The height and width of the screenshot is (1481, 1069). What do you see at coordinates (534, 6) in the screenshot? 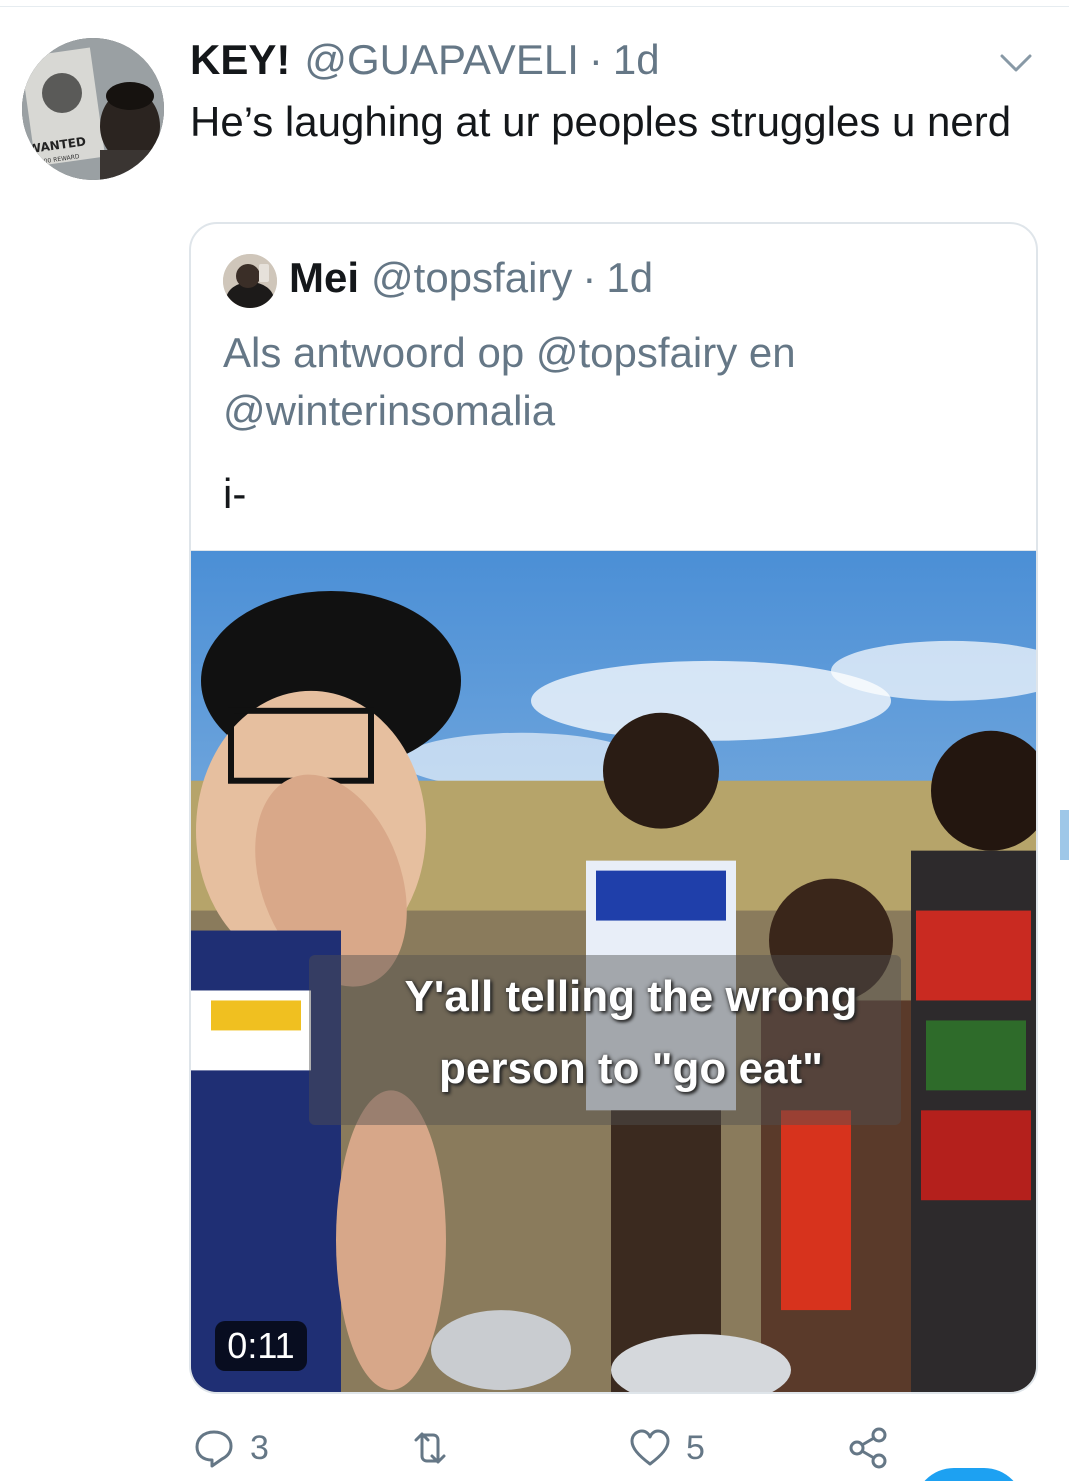
I see `top-divider` at bounding box center [534, 6].